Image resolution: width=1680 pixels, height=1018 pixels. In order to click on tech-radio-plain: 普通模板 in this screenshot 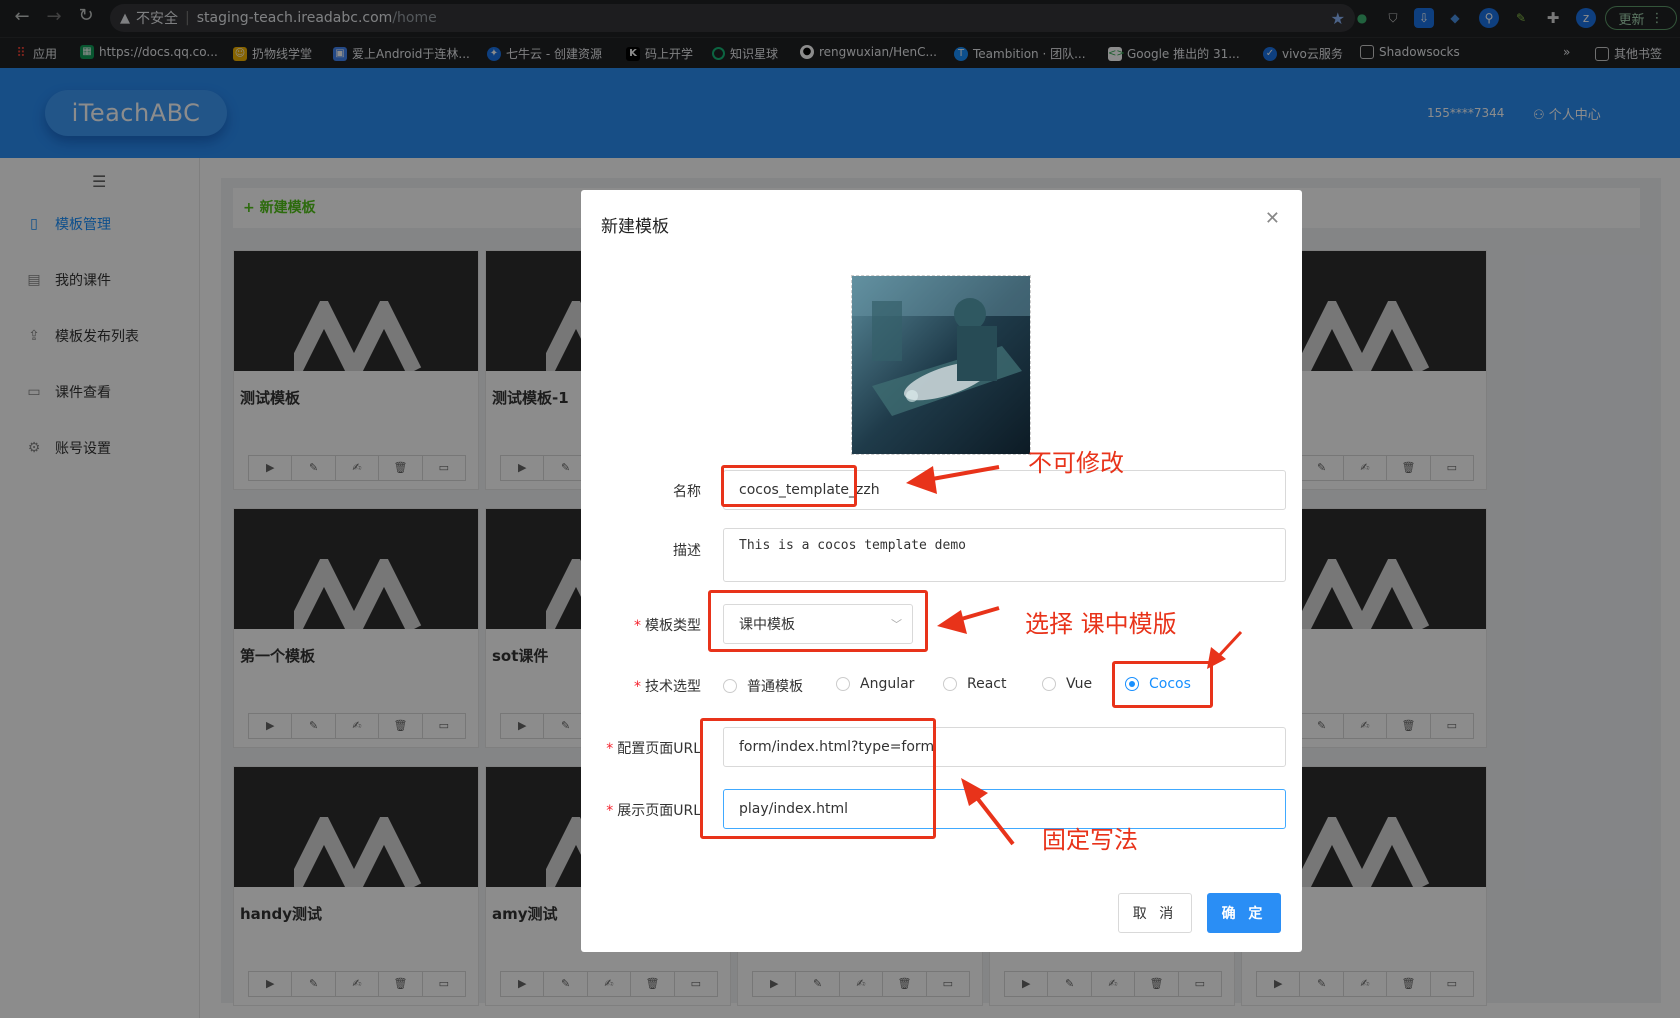, I will do `click(763, 686)`.